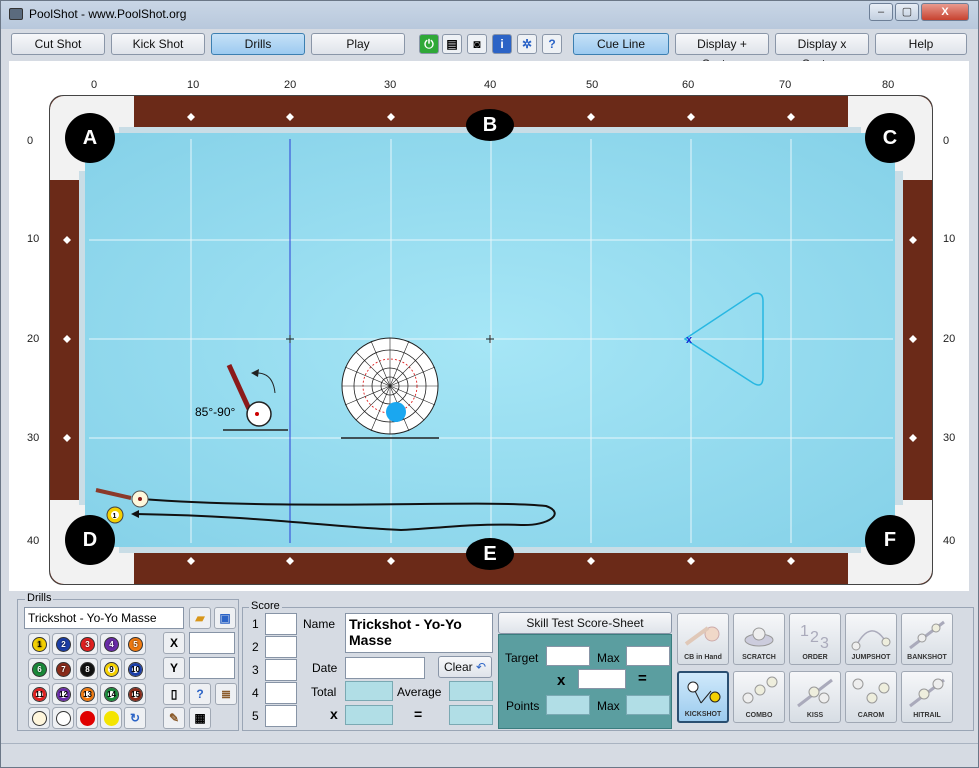 This screenshot has width=979, height=768. I want to click on result-field, so click(471, 715).